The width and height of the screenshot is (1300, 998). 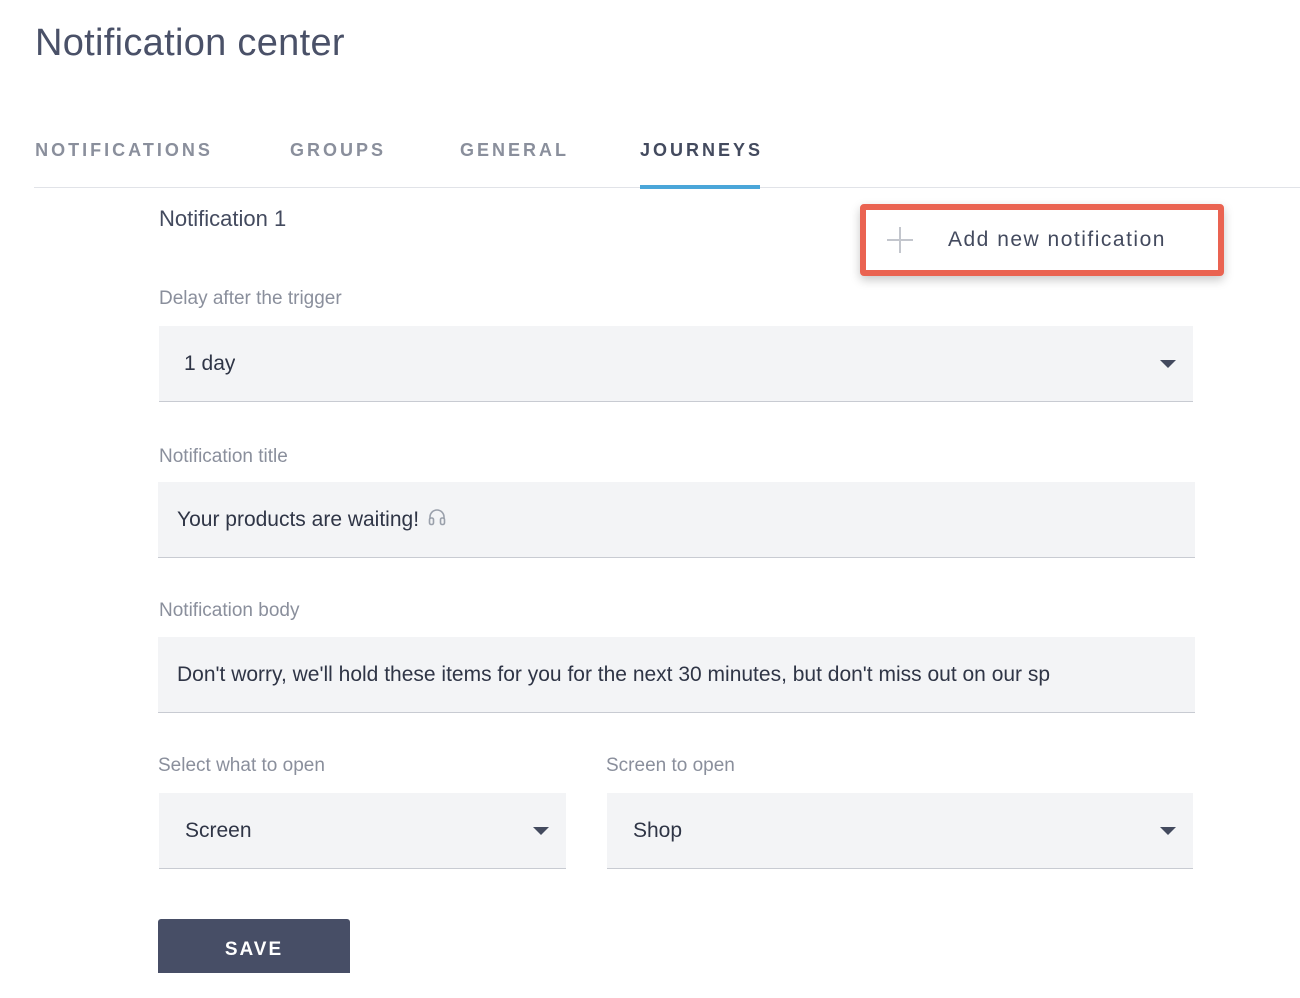 What do you see at coordinates (676, 364) in the screenshot?
I see `delay-select: 1 day` at bounding box center [676, 364].